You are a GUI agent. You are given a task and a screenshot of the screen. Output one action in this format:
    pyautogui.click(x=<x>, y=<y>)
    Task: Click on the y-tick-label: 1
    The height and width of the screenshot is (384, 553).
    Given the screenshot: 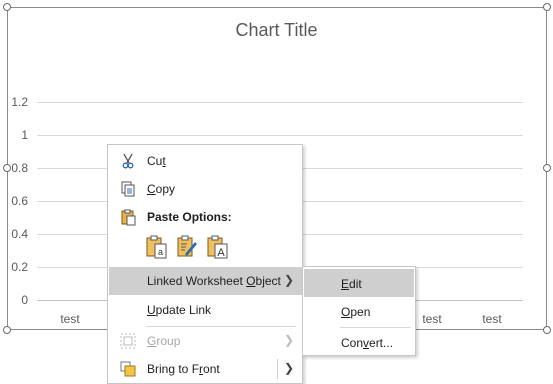 What is the action you would take?
    pyautogui.click(x=24, y=135)
    